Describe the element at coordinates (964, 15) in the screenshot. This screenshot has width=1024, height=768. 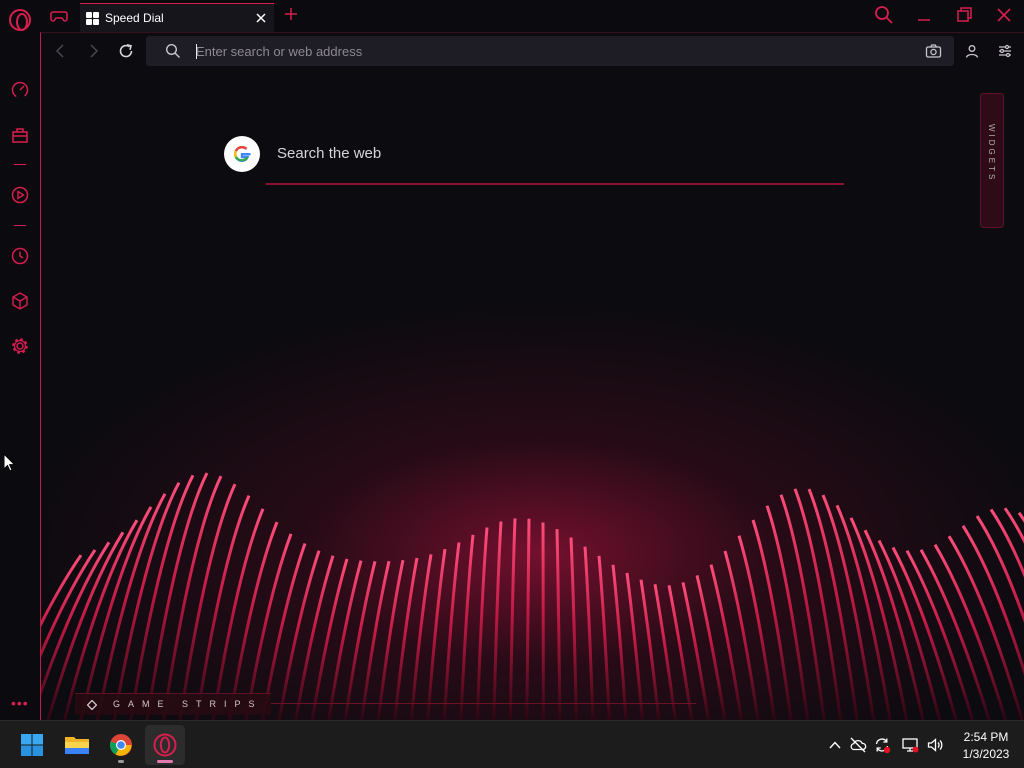
I see `maximize-icon` at that location.